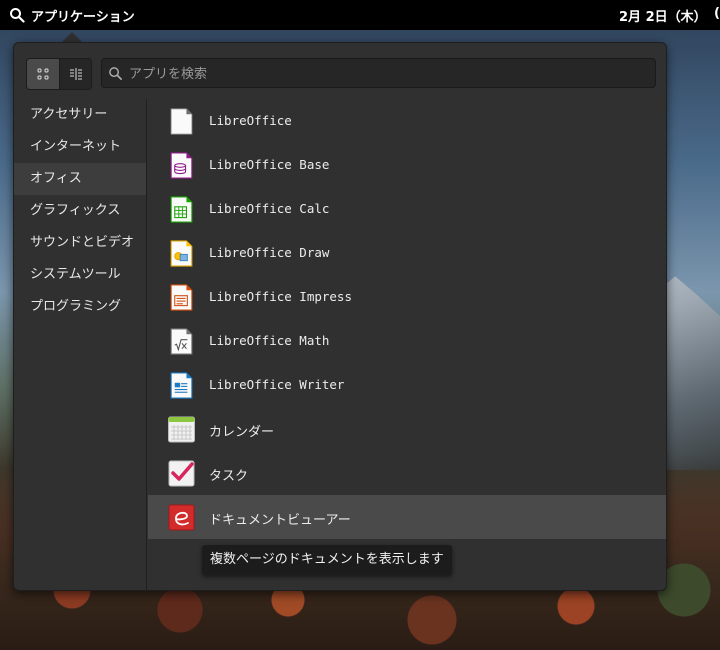 Image resolution: width=720 pixels, height=650 pixels. What do you see at coordinates (407, 253) in the screenshot?
I see `app-item-libreoffice-draw: LibreOffice Draw` at bounding box center [407, 253].